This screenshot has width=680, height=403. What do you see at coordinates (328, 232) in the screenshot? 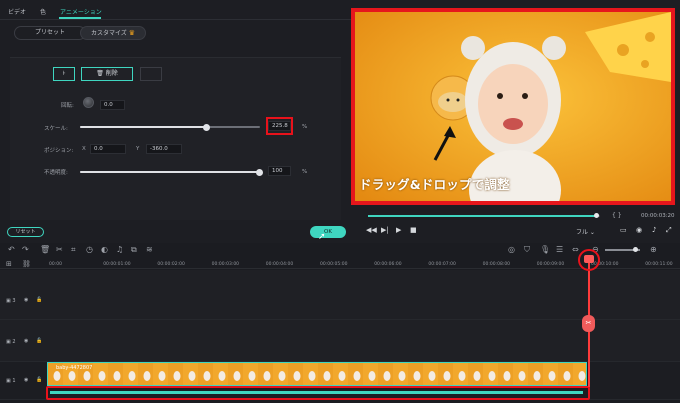
I see `ok-button: OK` at bounding box center [328, 232].